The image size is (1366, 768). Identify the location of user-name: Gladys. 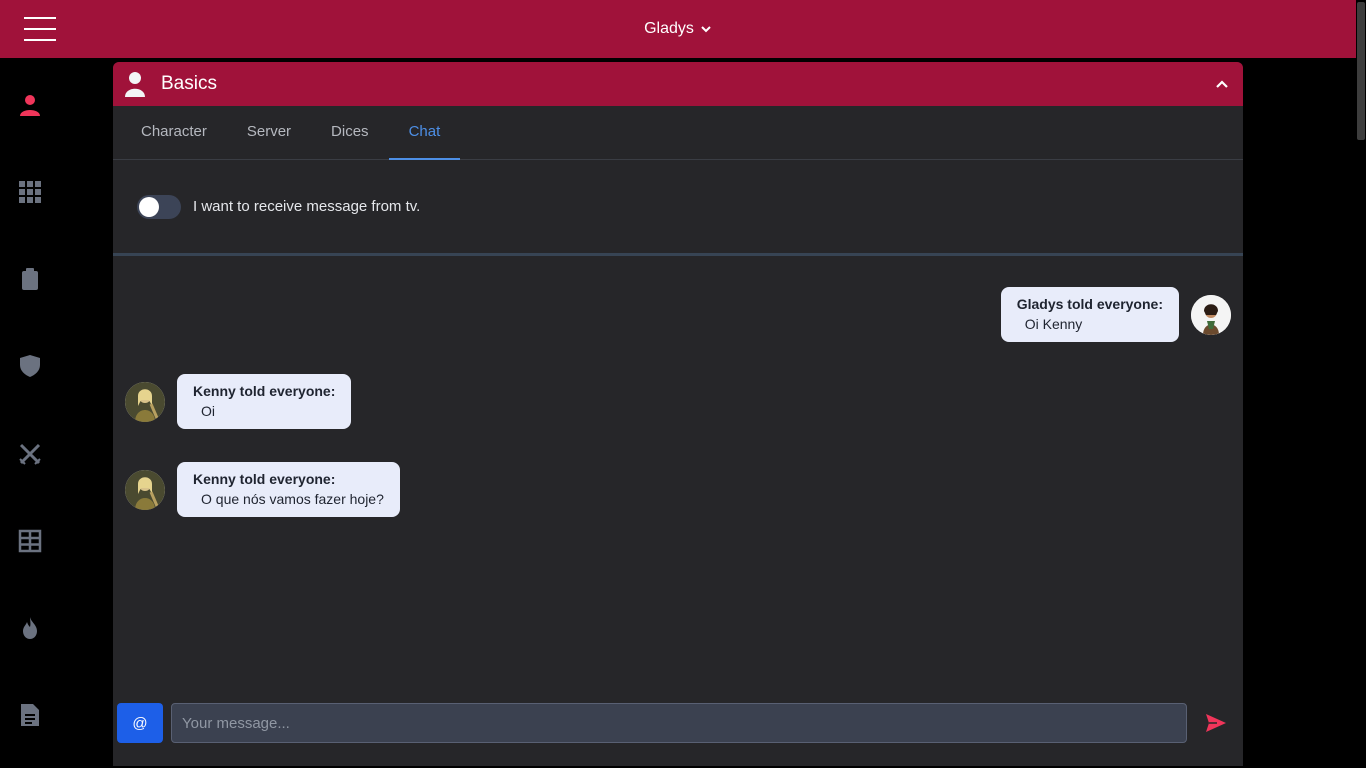
(669, 28).